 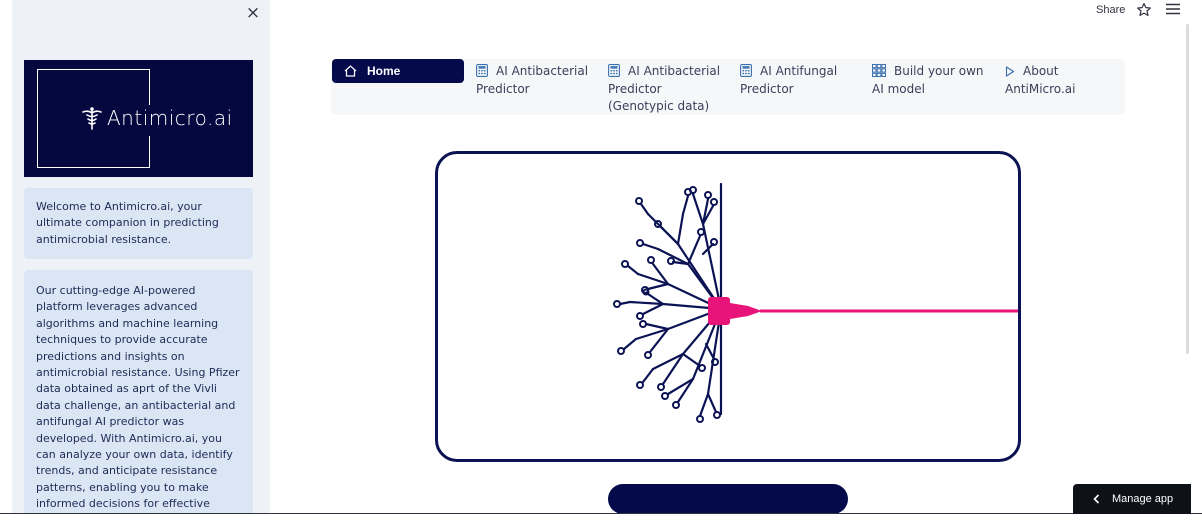 I want to click on nav-item-about: About AntiMicro.ai, so click(x=1060, y=80).